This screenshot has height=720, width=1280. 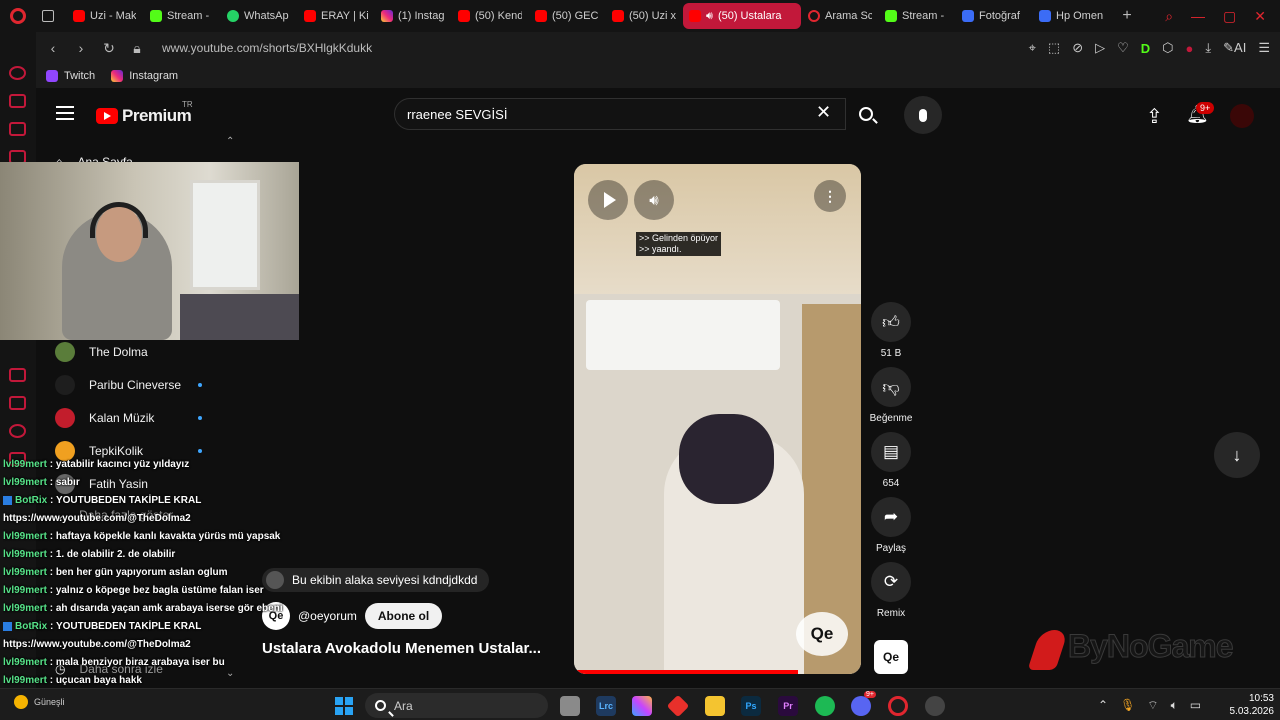 What do you see at coordinates (830, 196) in the screenshot?
I see `more-options-button: ⋮` at bounding box center [830, 196].